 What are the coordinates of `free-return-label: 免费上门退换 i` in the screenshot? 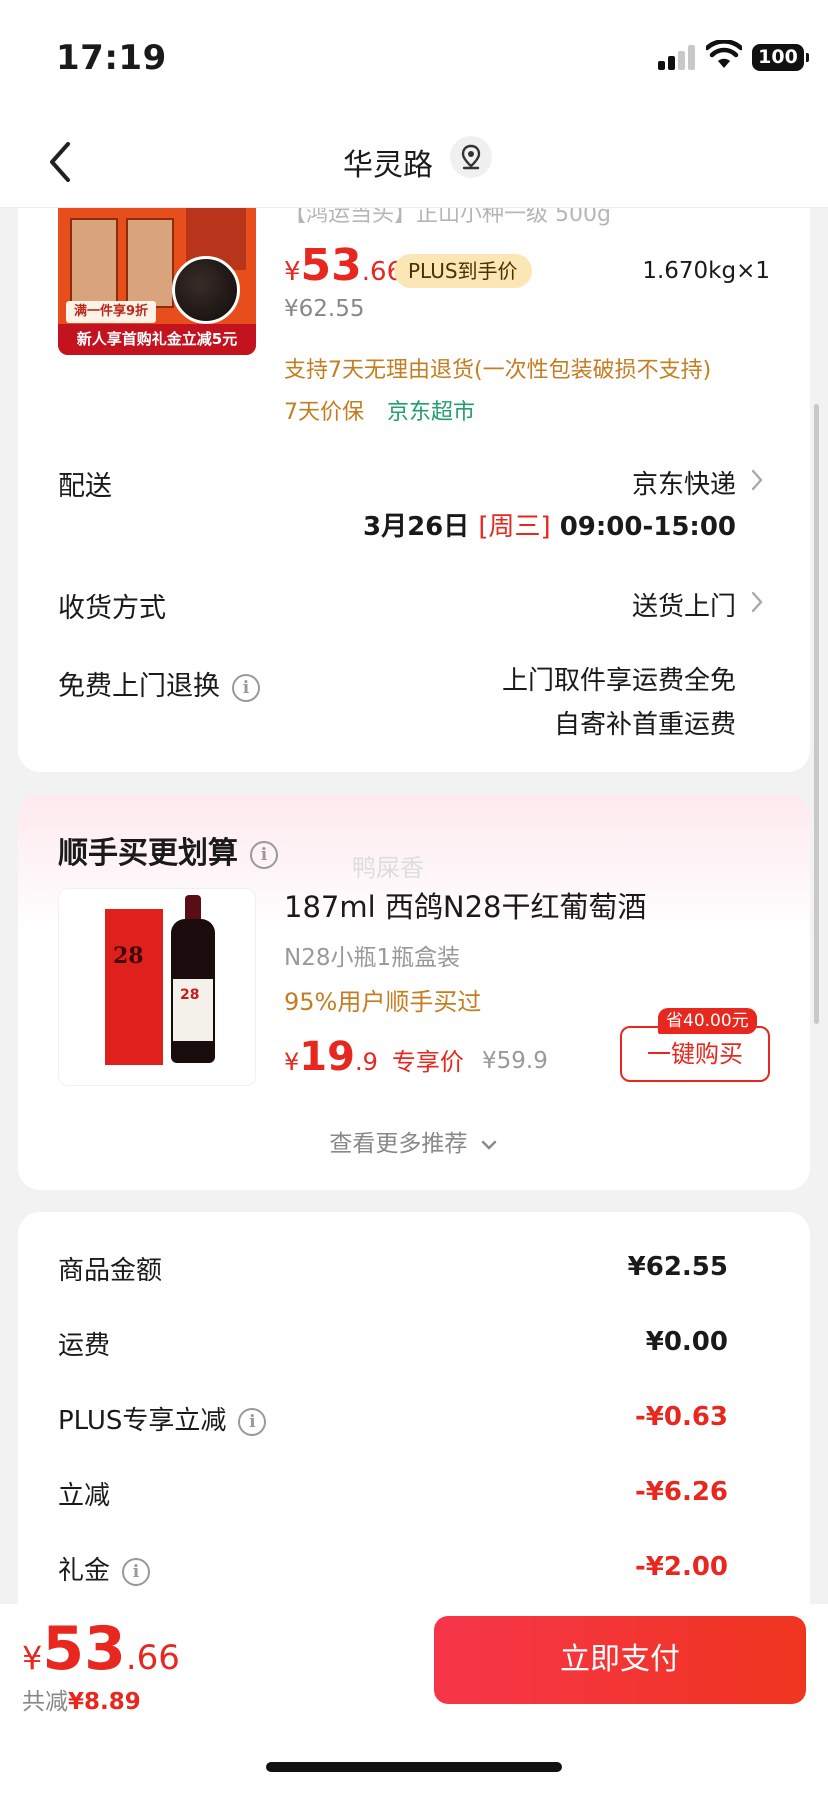 It's located at (159, 683).